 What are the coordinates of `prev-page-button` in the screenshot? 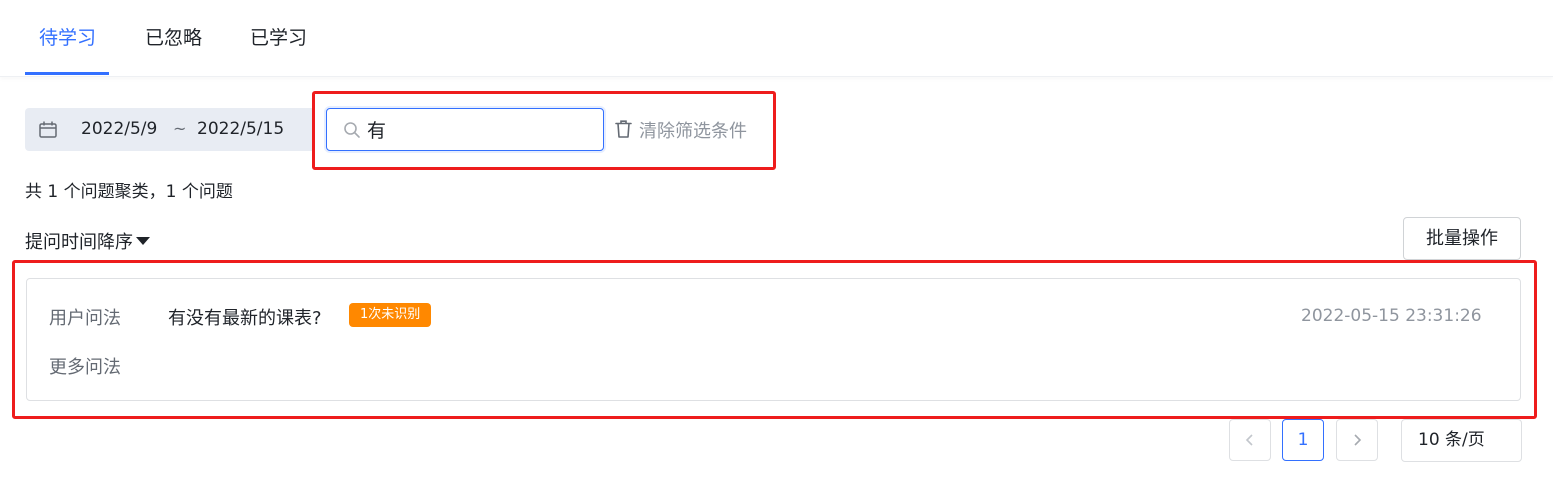 It's located at (1250, 440).